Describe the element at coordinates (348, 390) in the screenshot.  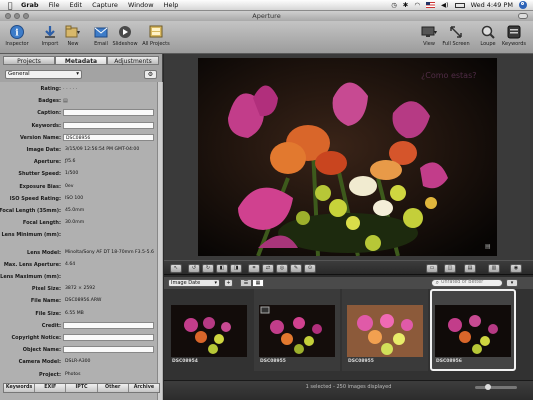
I see `browser-status-bar: 1 selected - 250 images displayed` at that location.